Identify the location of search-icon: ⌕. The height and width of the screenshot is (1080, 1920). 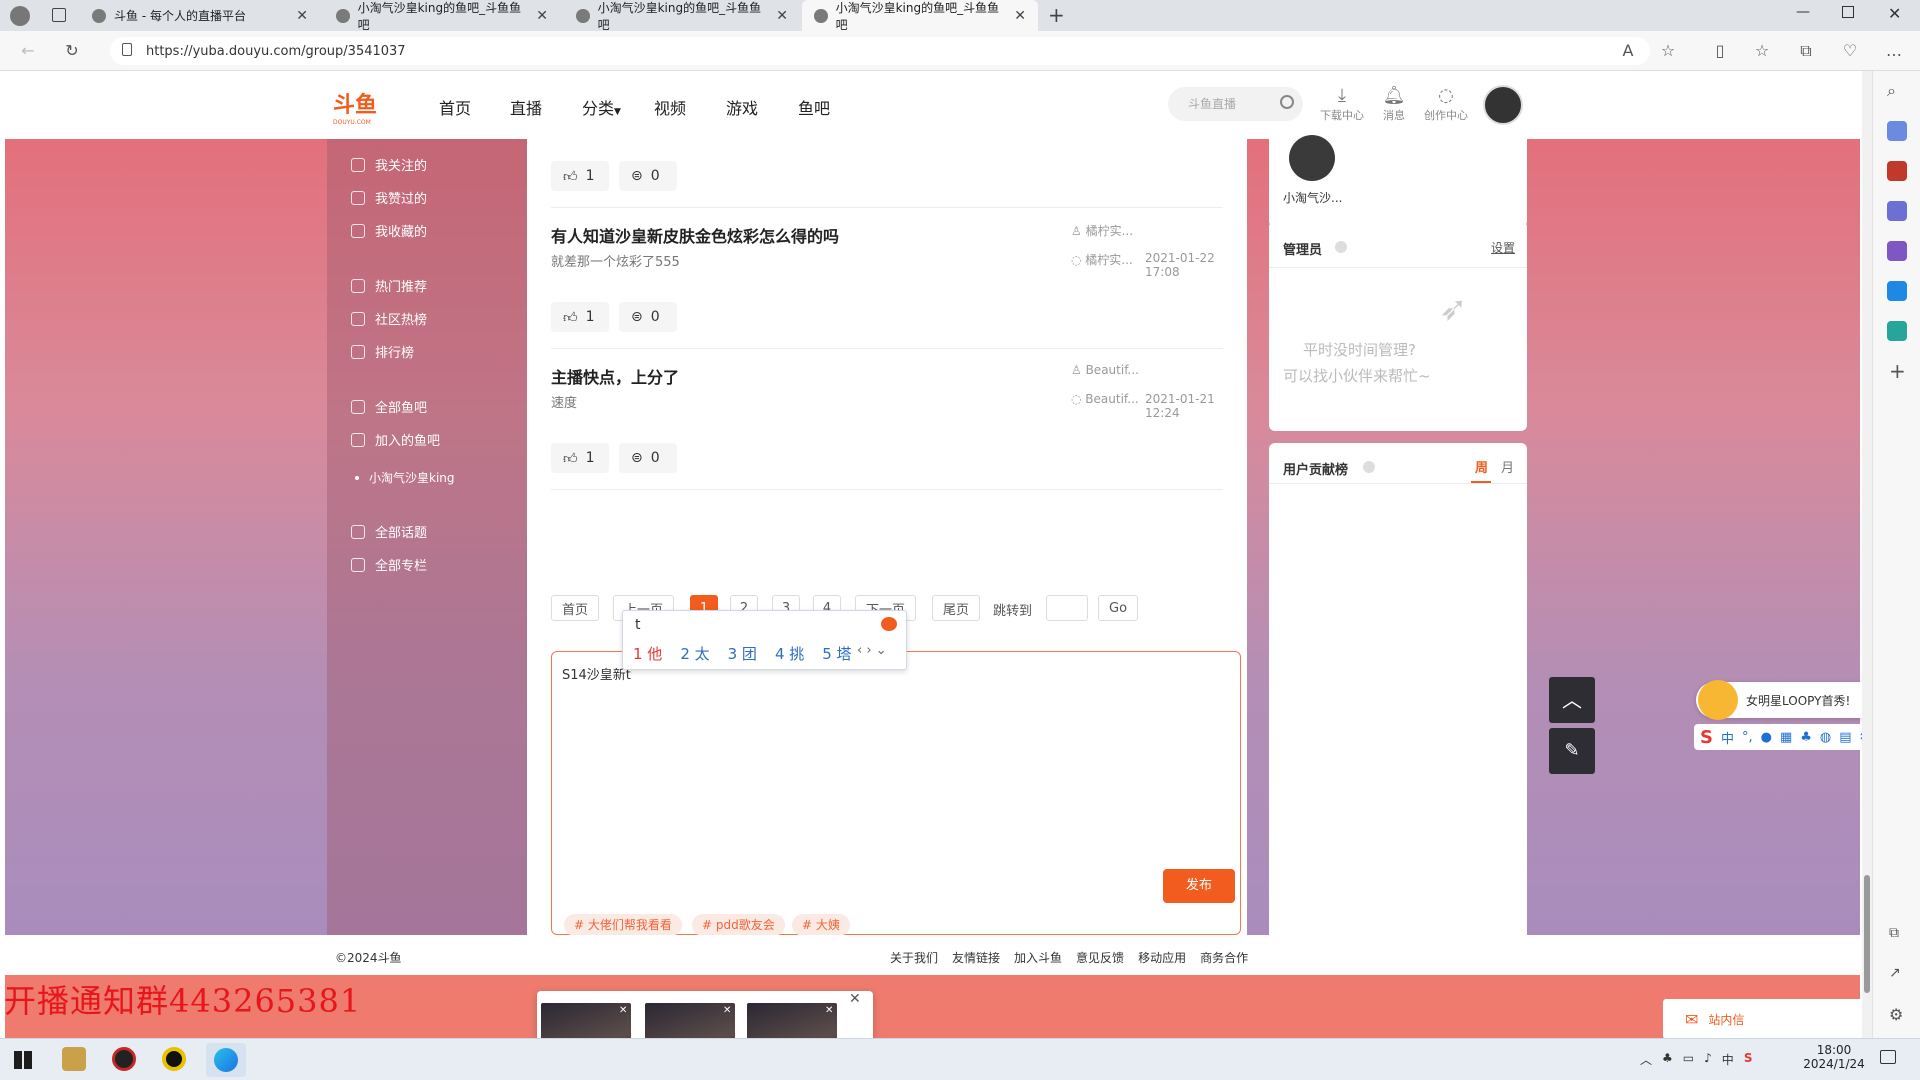
(1897, 91).